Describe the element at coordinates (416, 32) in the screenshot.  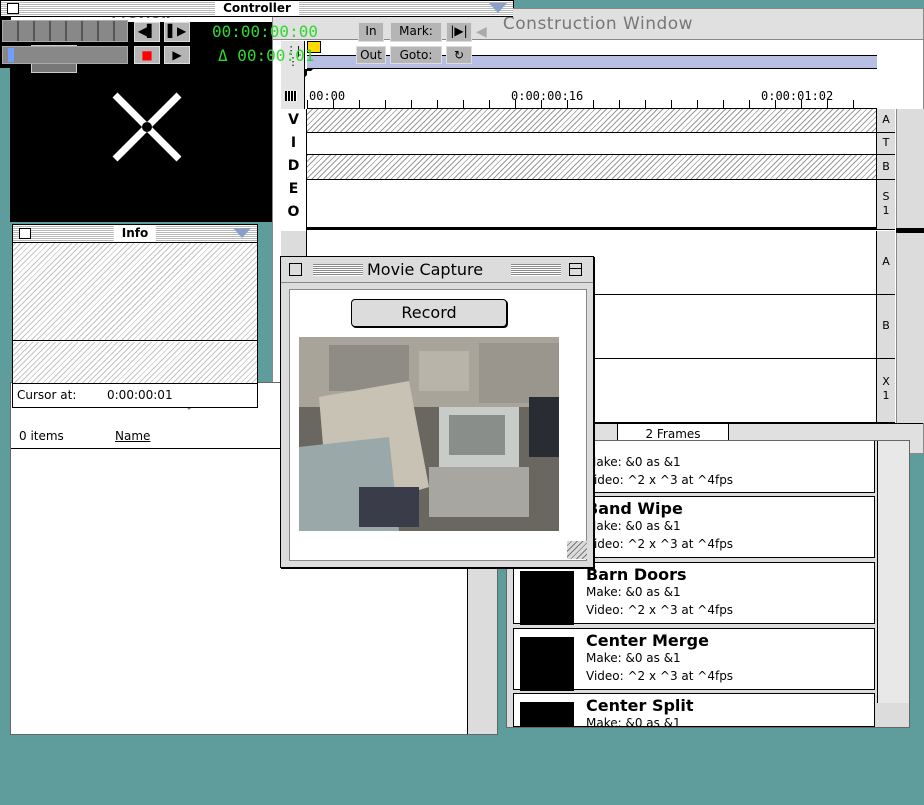
I see `mark-button: Mark:` at that location.